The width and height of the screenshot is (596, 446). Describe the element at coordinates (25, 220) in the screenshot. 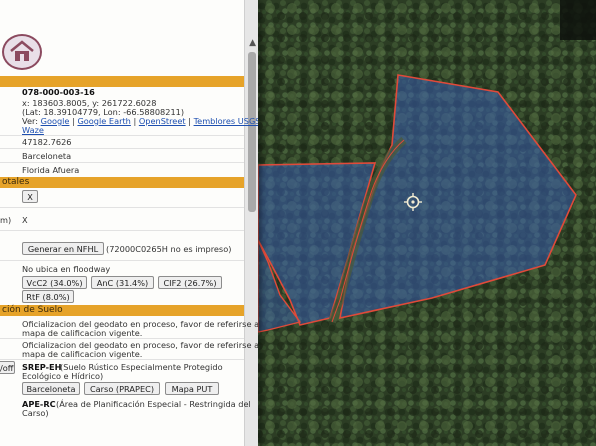

I see `m-value: X` at that location.